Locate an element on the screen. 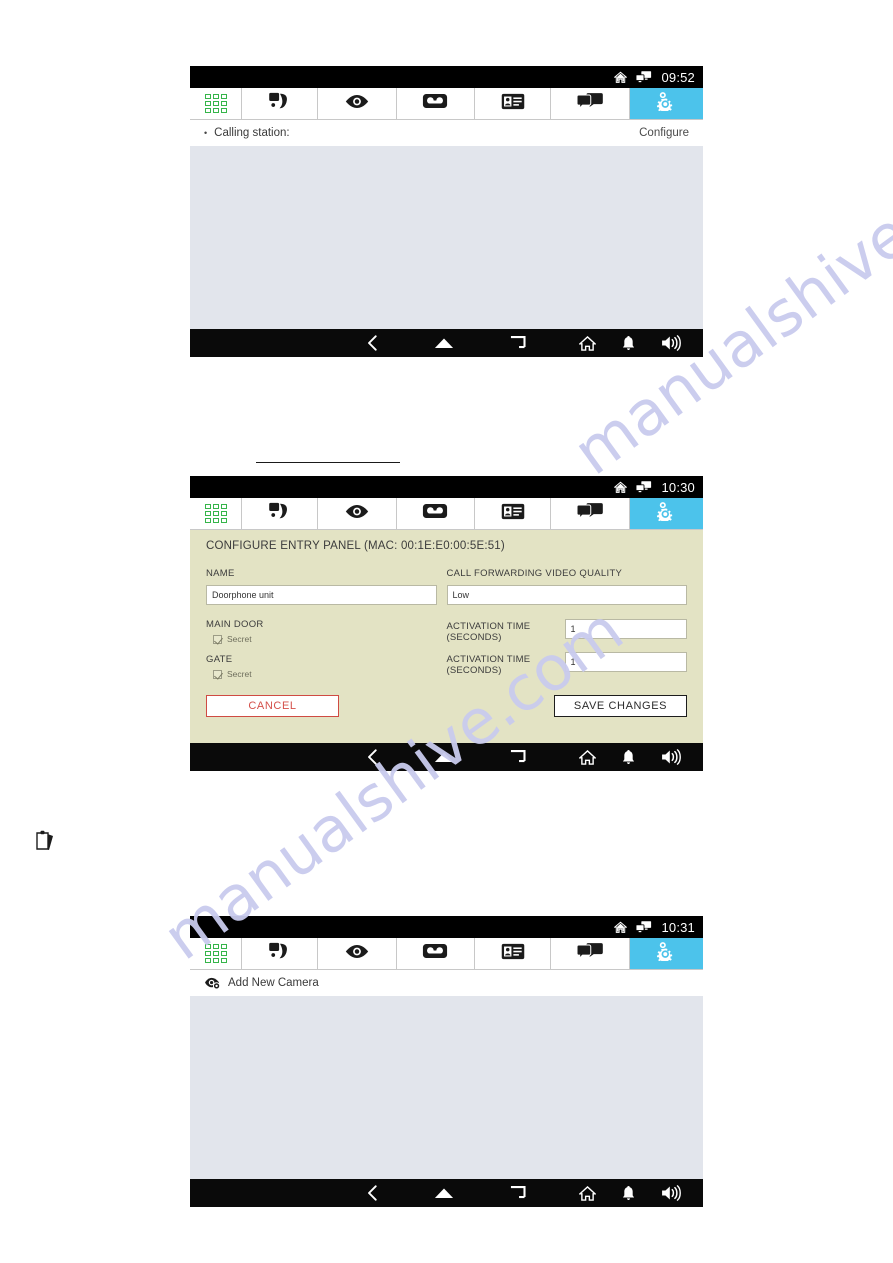  cancel-button: CANCEL is located at coordinates (272, 706).